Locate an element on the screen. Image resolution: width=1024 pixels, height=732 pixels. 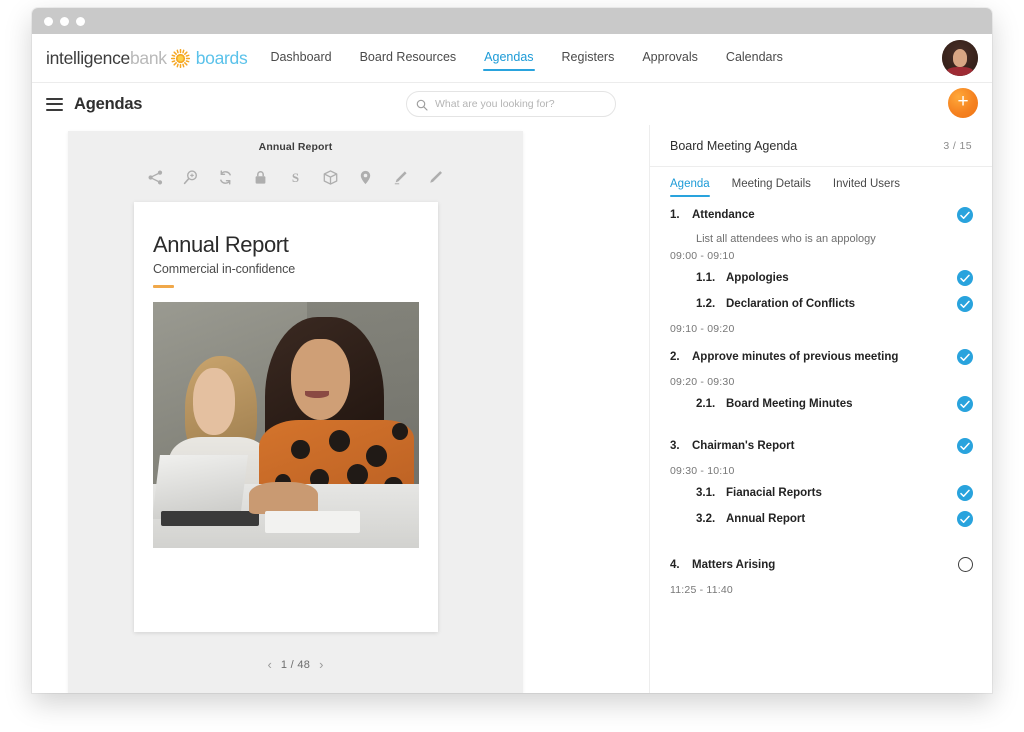
sun-icon is located at coordinates (180, 58).